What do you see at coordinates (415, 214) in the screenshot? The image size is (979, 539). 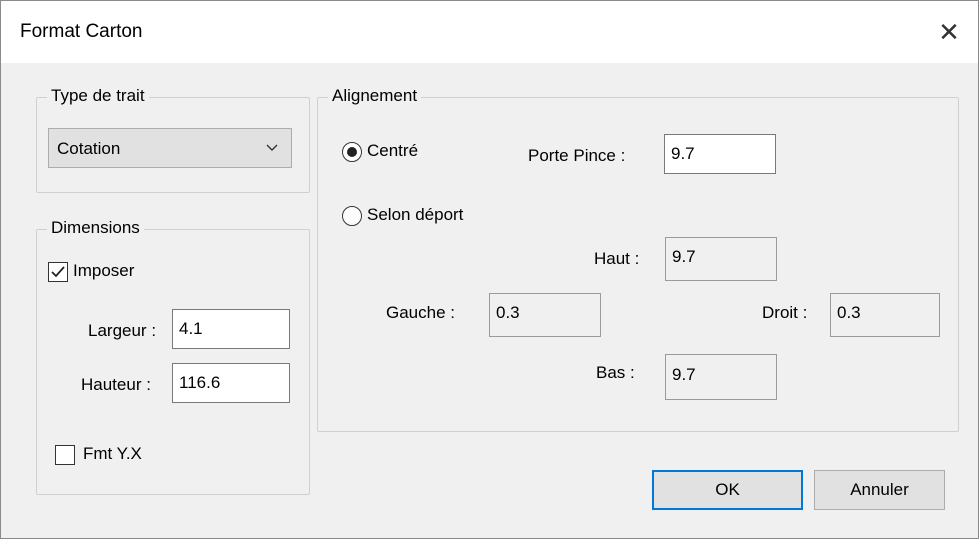 I see `selon-deport-label: Selon déport` at bounding box center [415, 214].